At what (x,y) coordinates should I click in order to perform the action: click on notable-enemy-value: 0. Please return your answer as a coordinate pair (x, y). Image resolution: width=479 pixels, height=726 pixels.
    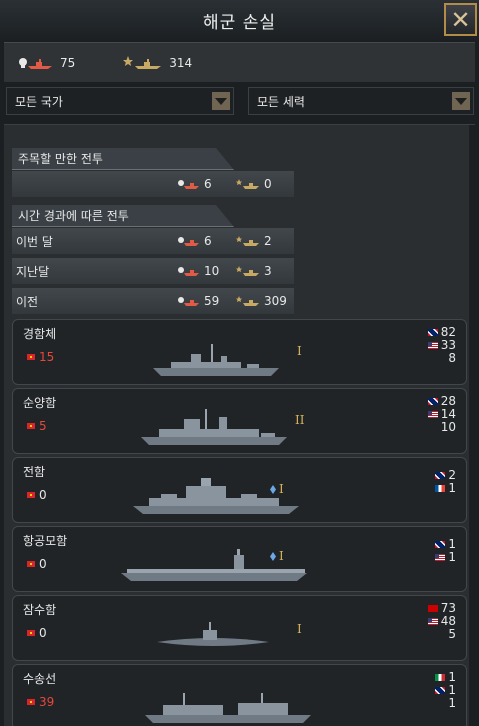
    Looking at the image, I should click on (268, 184).